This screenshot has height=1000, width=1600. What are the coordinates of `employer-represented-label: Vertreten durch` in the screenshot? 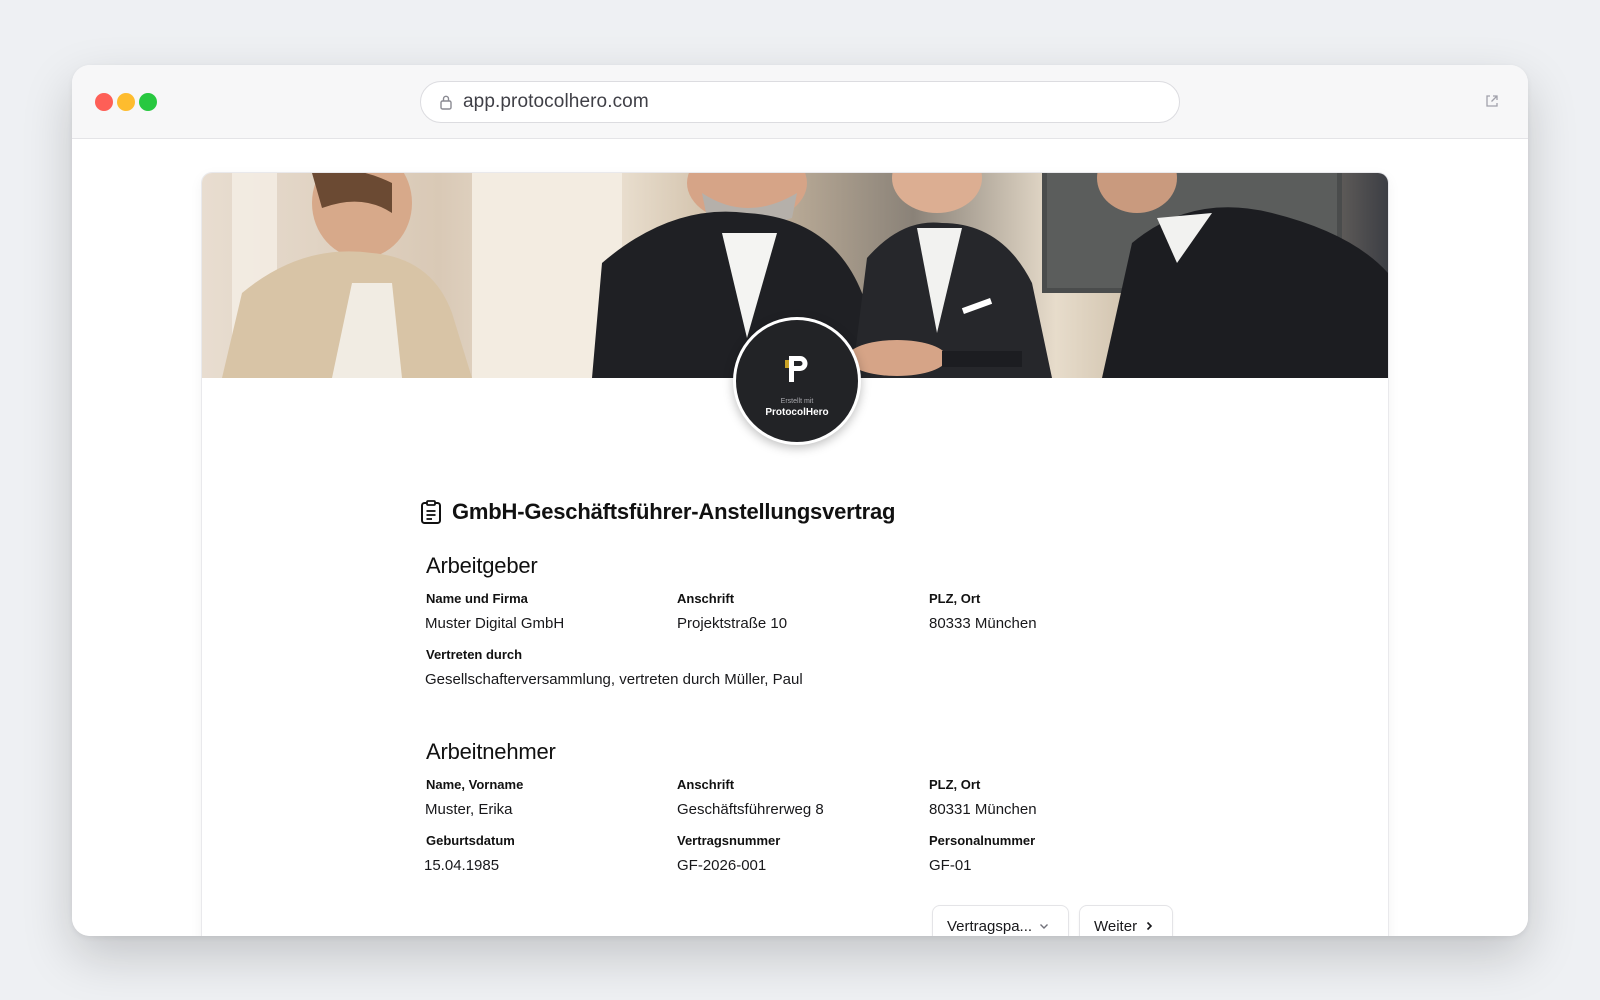 It's located at (474, 654).